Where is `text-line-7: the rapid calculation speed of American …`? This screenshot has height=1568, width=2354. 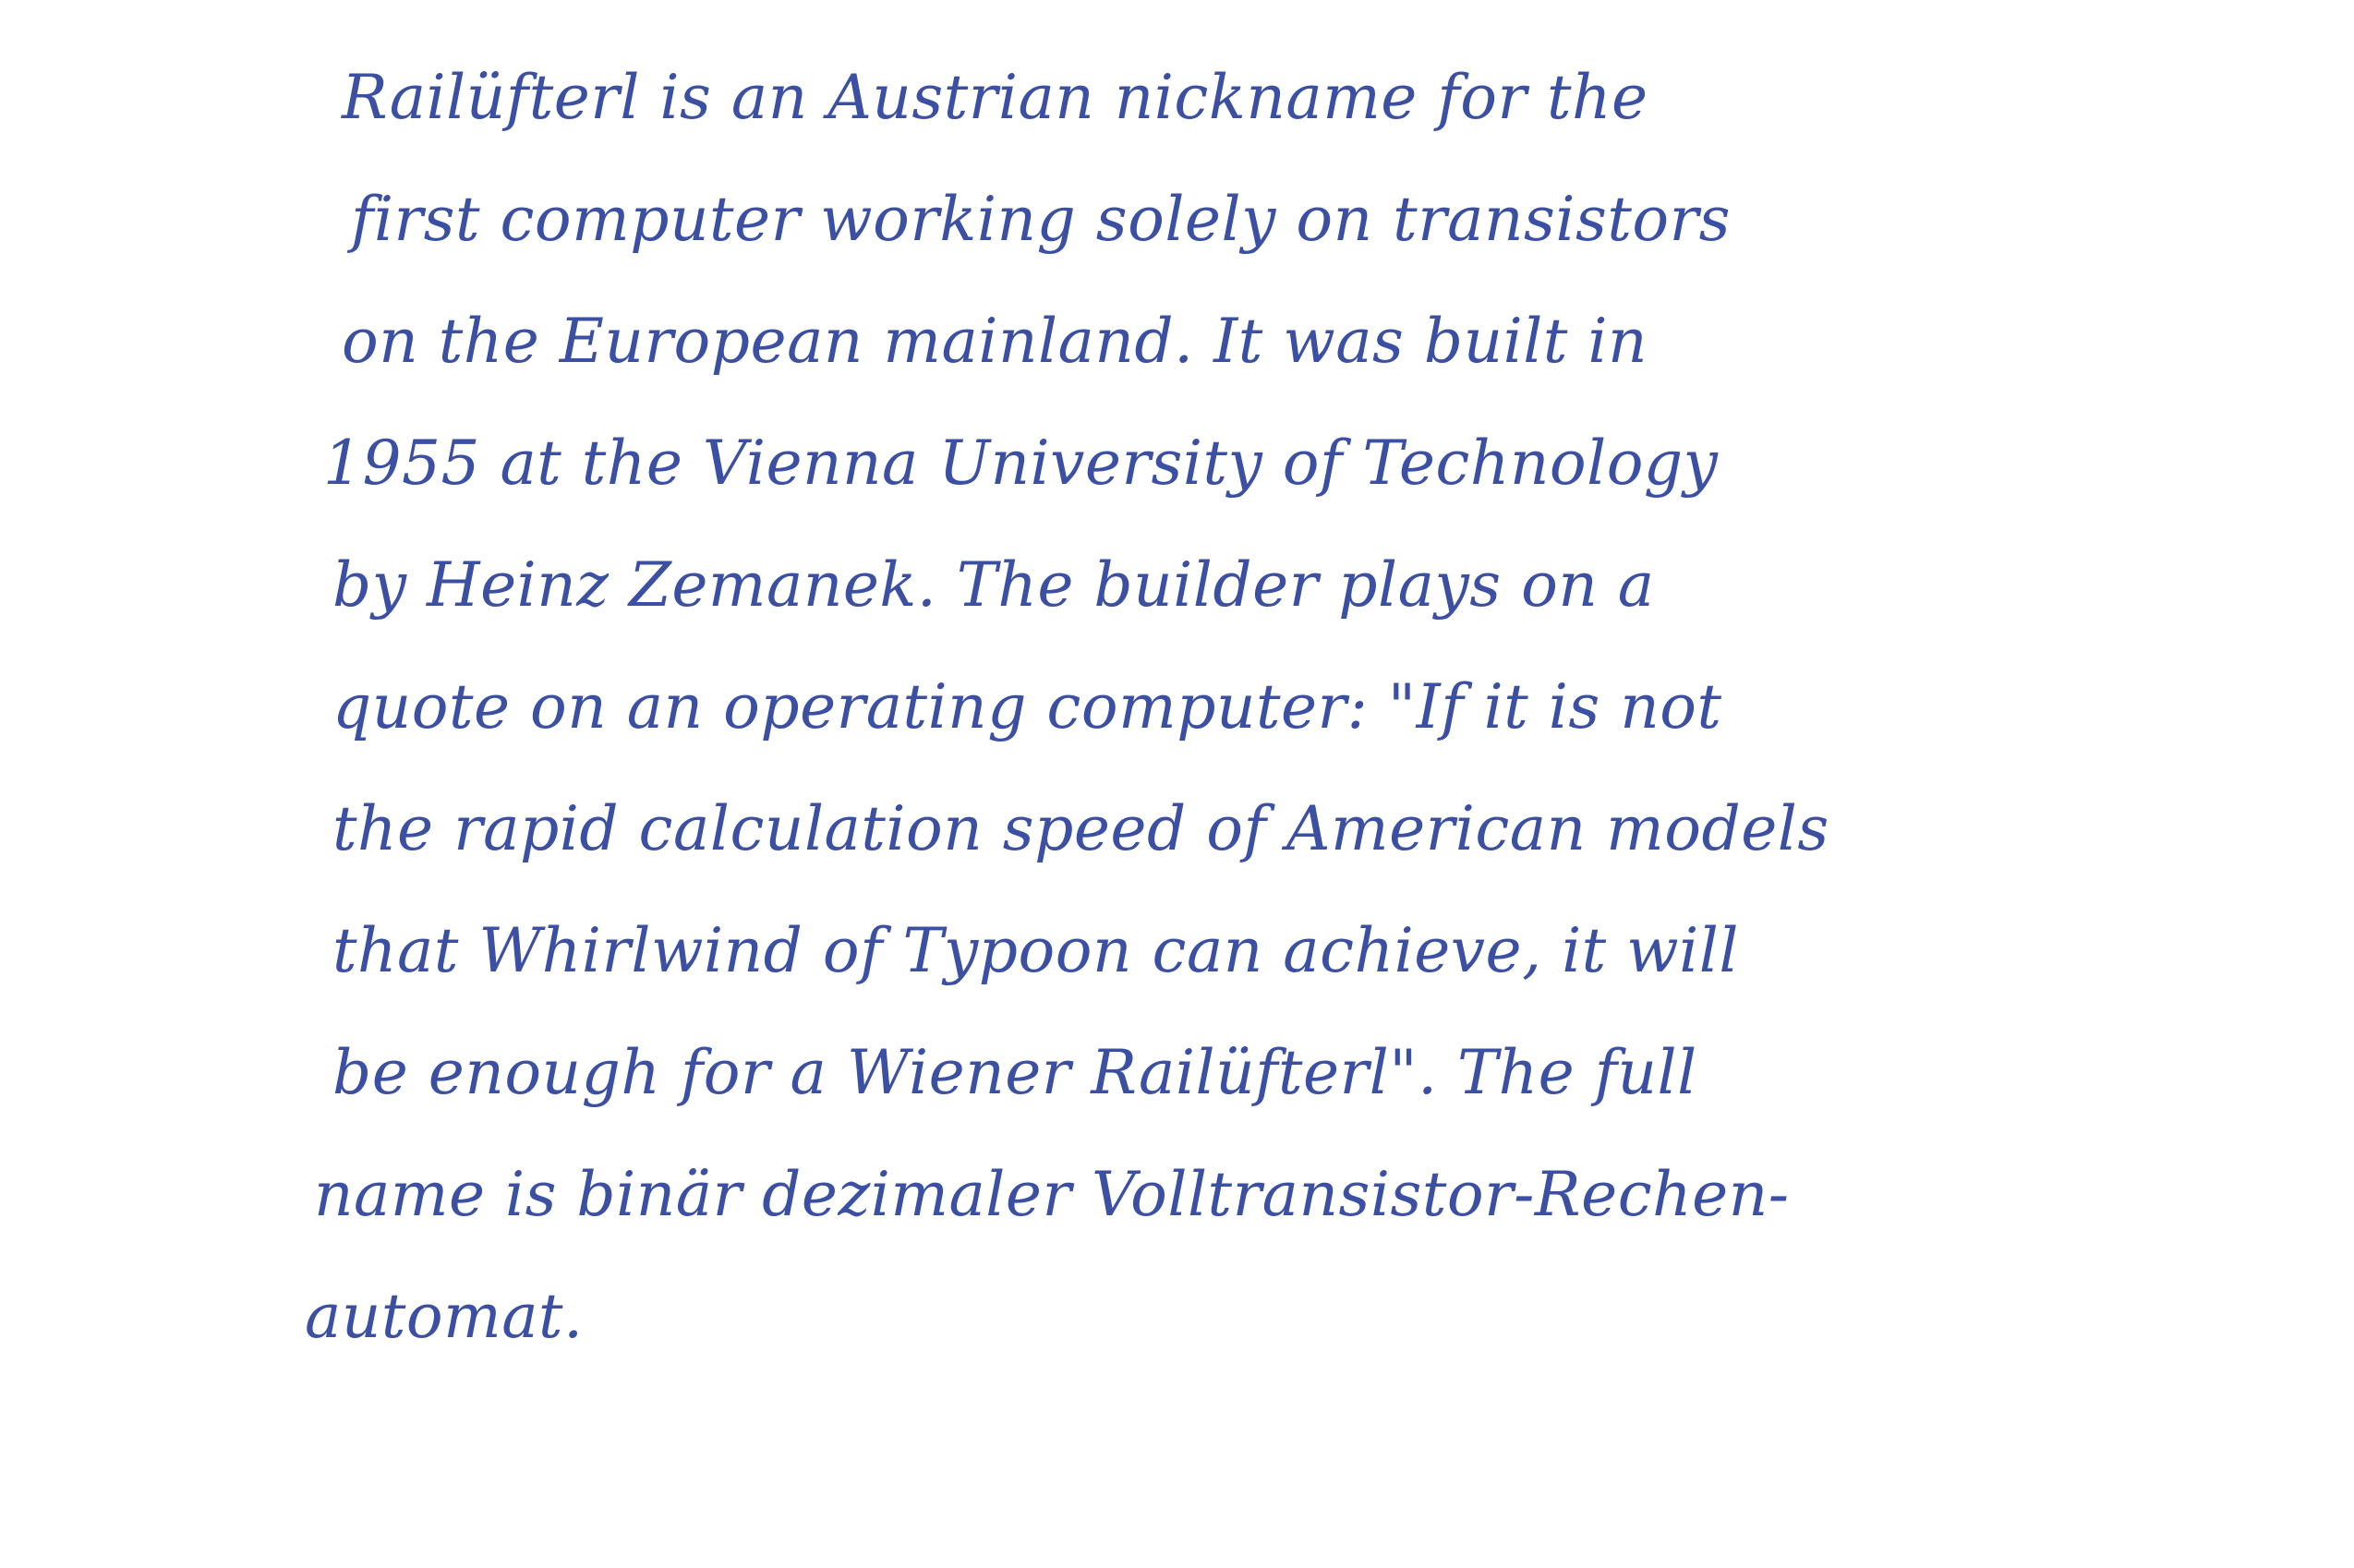
text-line-7: the rapid calculation speed of American … is located at coordinates (1080, 828).